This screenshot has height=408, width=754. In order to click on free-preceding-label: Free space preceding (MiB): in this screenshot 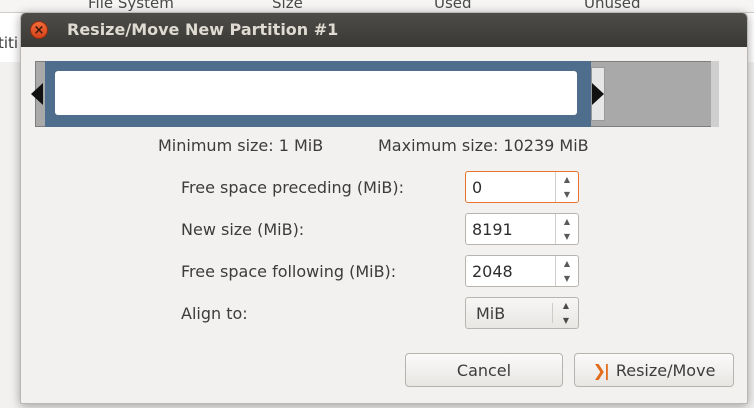, I will do `click(293, 187)`.